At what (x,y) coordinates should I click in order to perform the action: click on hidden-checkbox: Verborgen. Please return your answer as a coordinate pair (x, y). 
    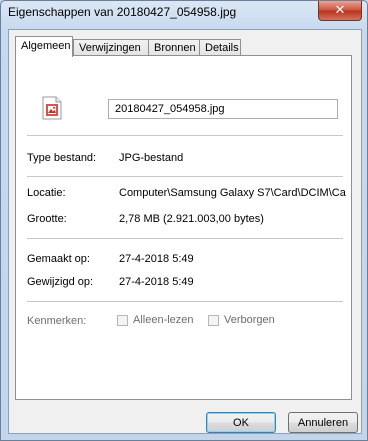
    Looking at the image, I should click on (241, 320).